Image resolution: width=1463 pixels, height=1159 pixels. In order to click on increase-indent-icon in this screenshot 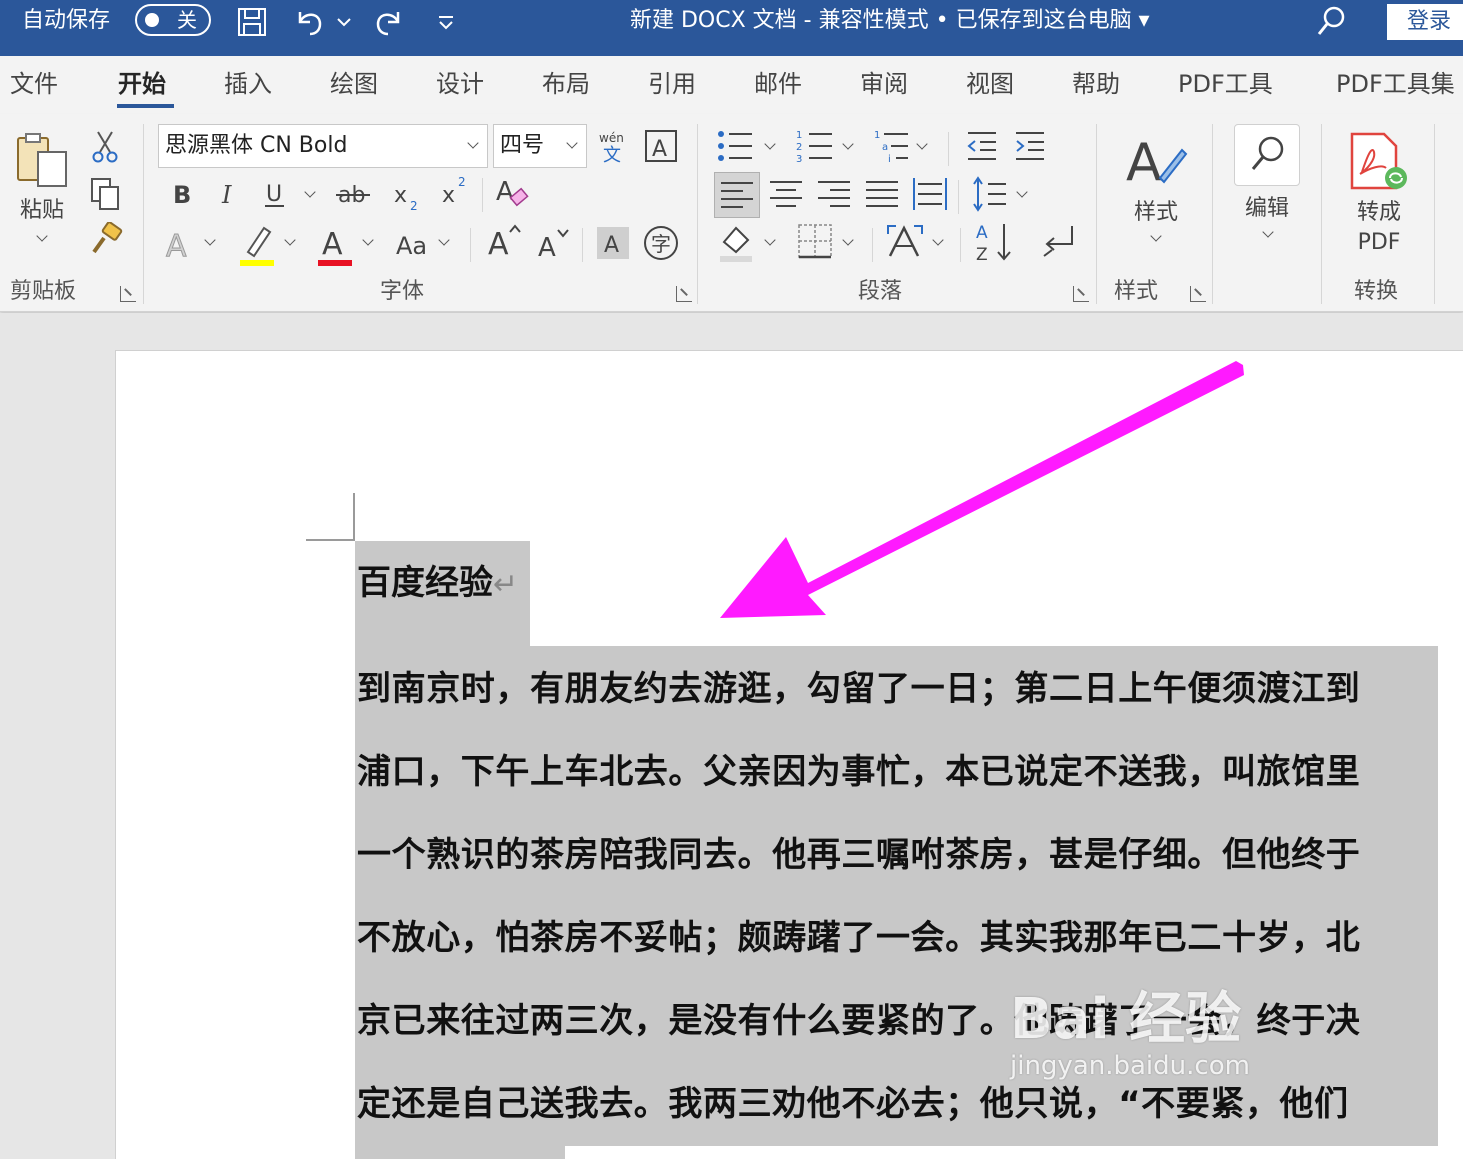, I will do `click(1030, 146)`.